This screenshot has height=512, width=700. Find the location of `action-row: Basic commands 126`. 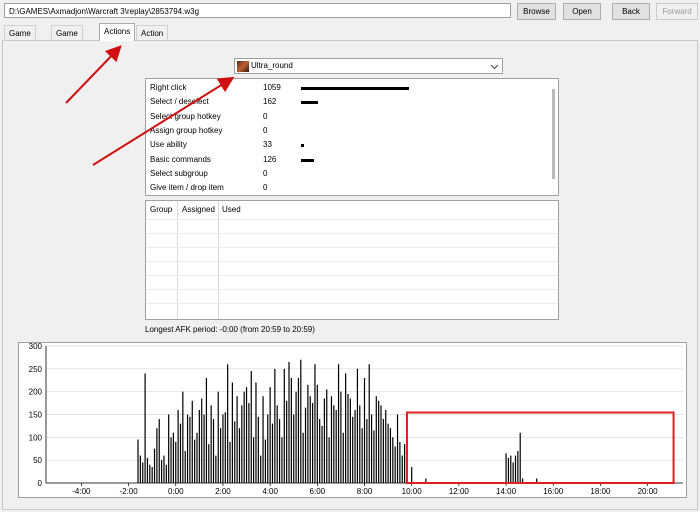

action-row: Basic commands 126 is located at coordinates (350, 160).